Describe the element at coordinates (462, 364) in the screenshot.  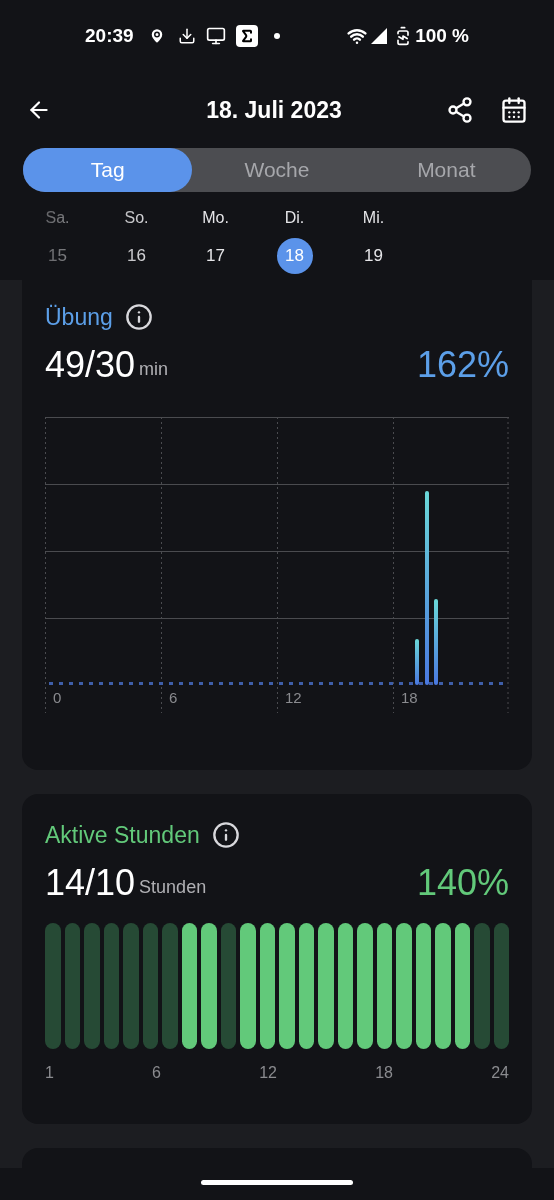
I see `percent-value: 162%` at that location.